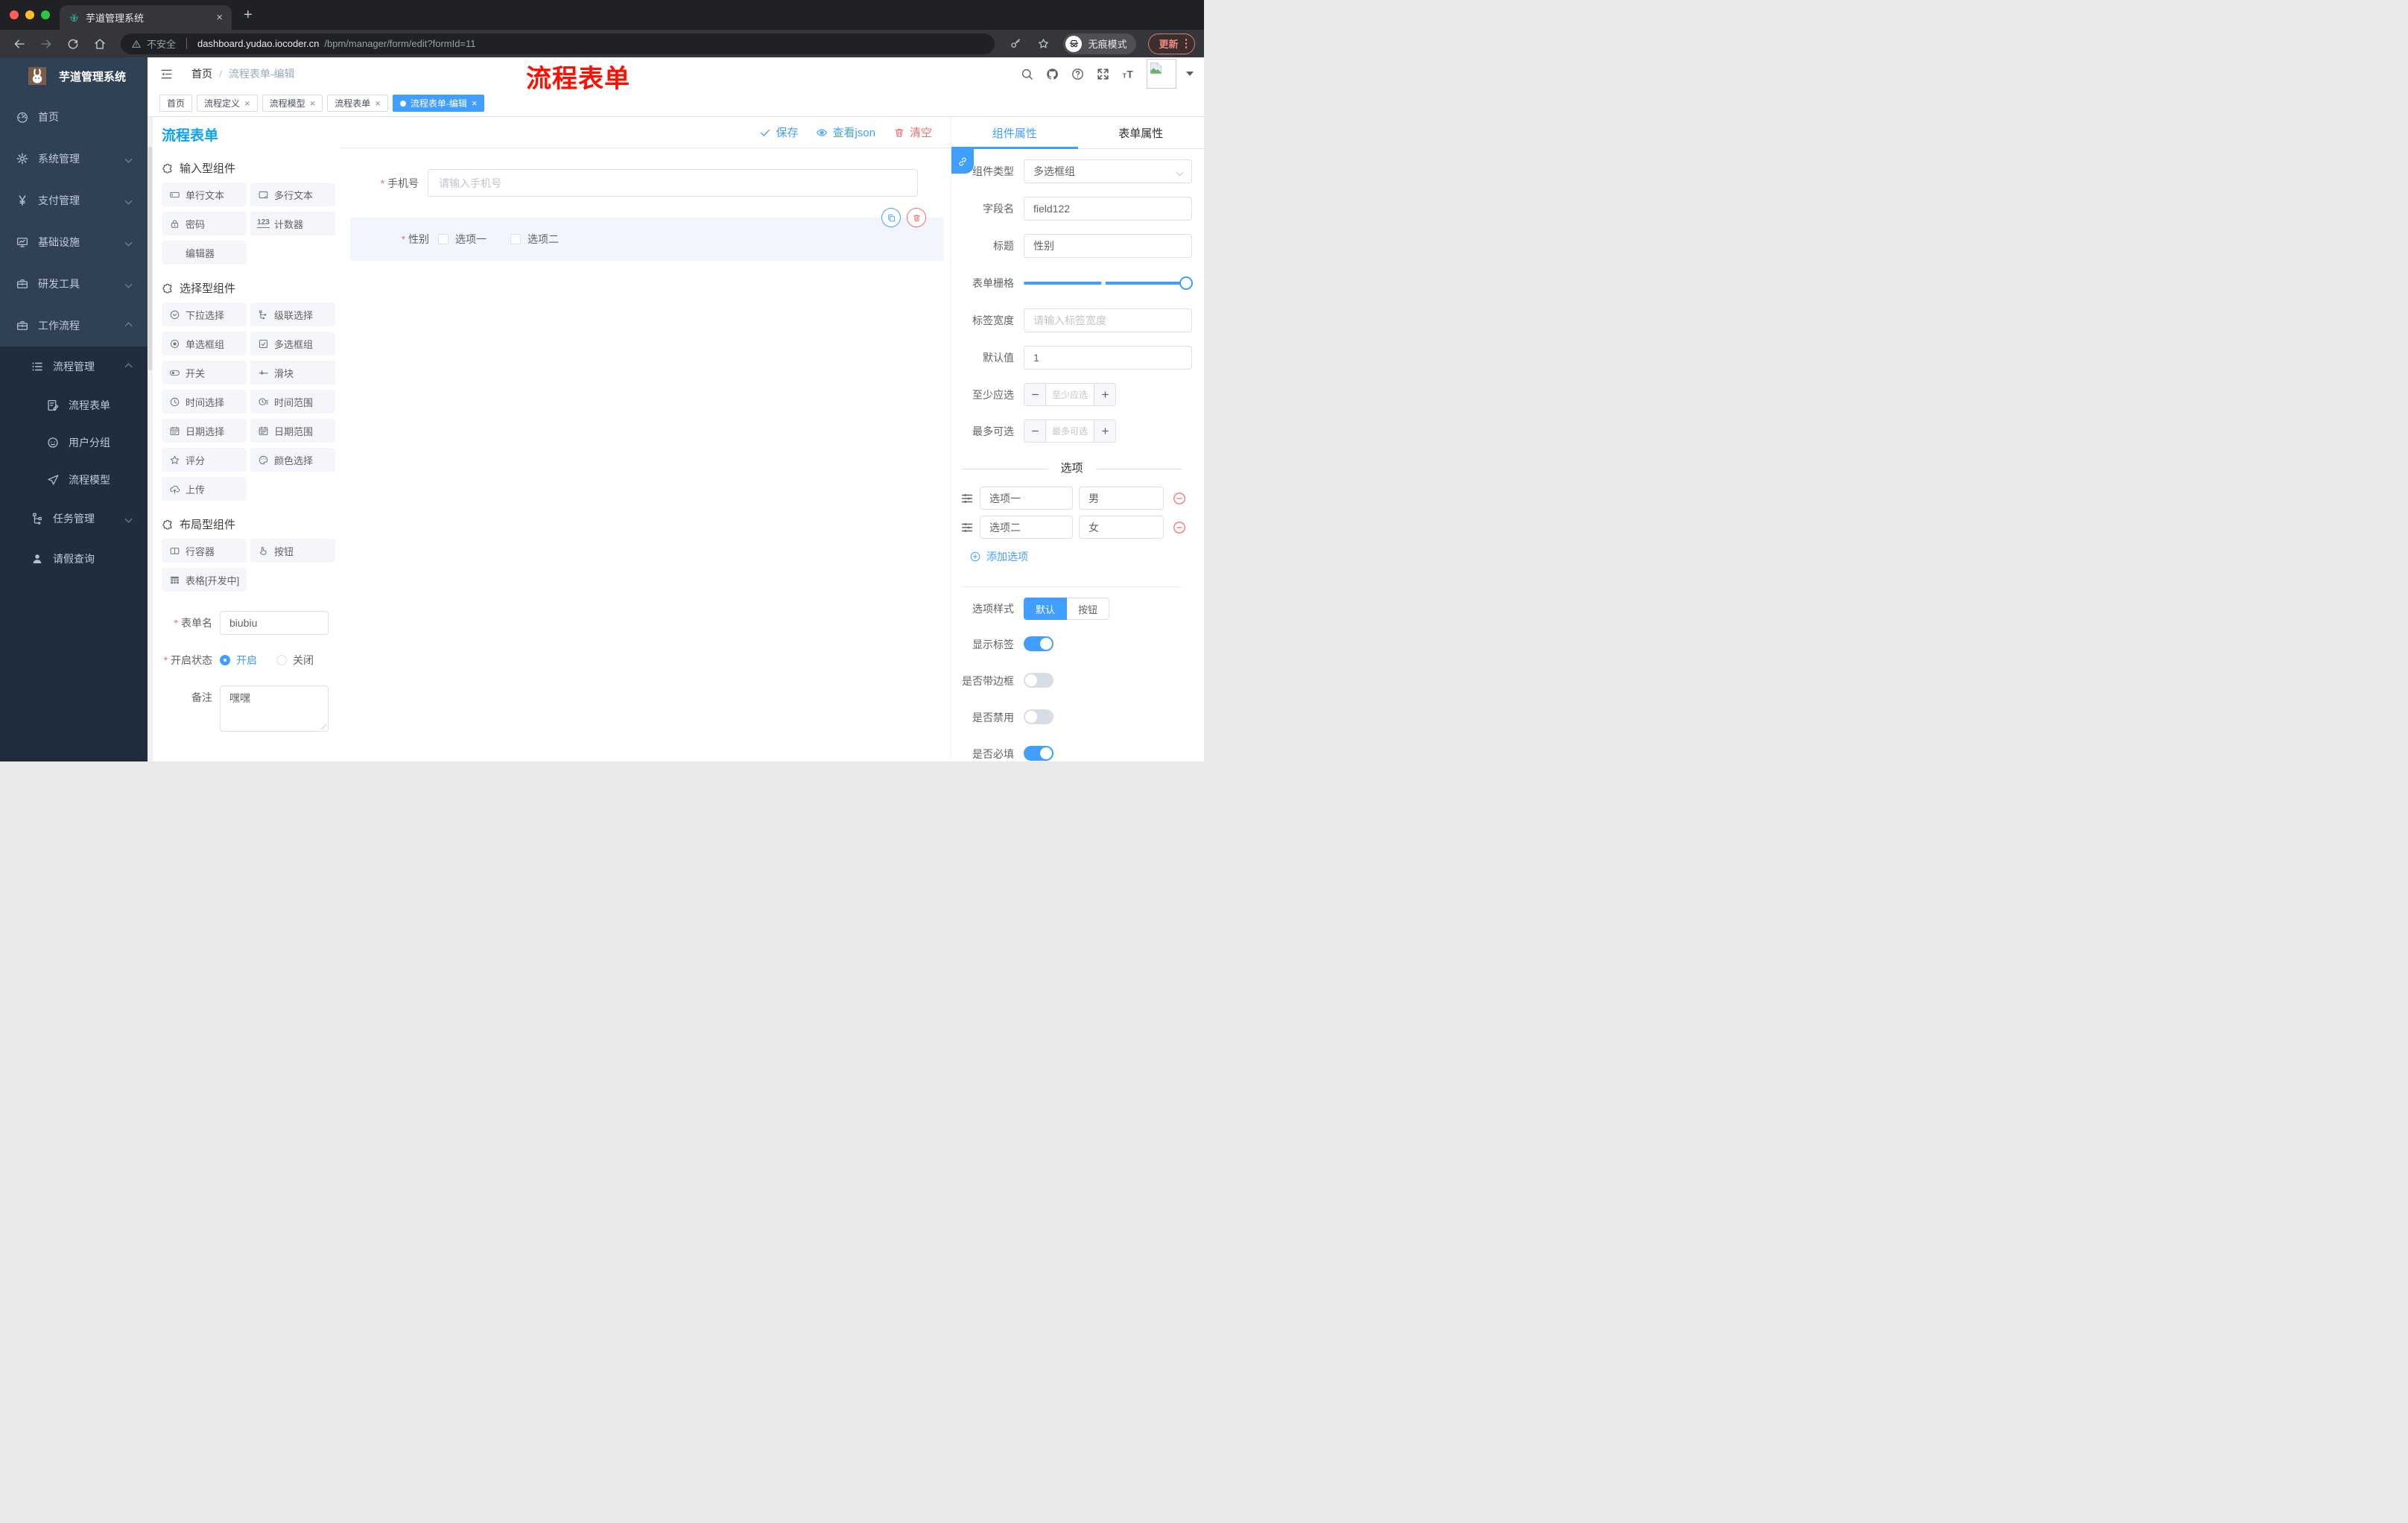 The image size is (2408, 1523). What do you see at coordinates (150, 439) in the screenshot?
I see `palette-scrollbar` at bounding box center [150, 439].